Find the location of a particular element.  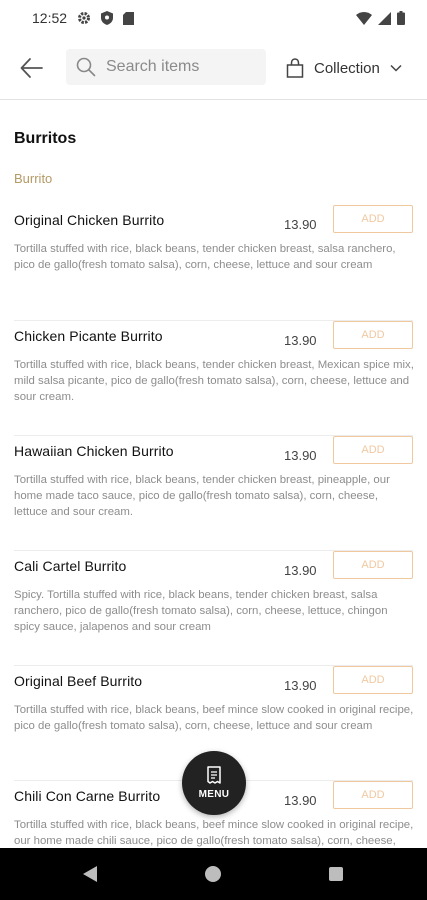

nav-recents-icon is located at coordinates (336, 874).